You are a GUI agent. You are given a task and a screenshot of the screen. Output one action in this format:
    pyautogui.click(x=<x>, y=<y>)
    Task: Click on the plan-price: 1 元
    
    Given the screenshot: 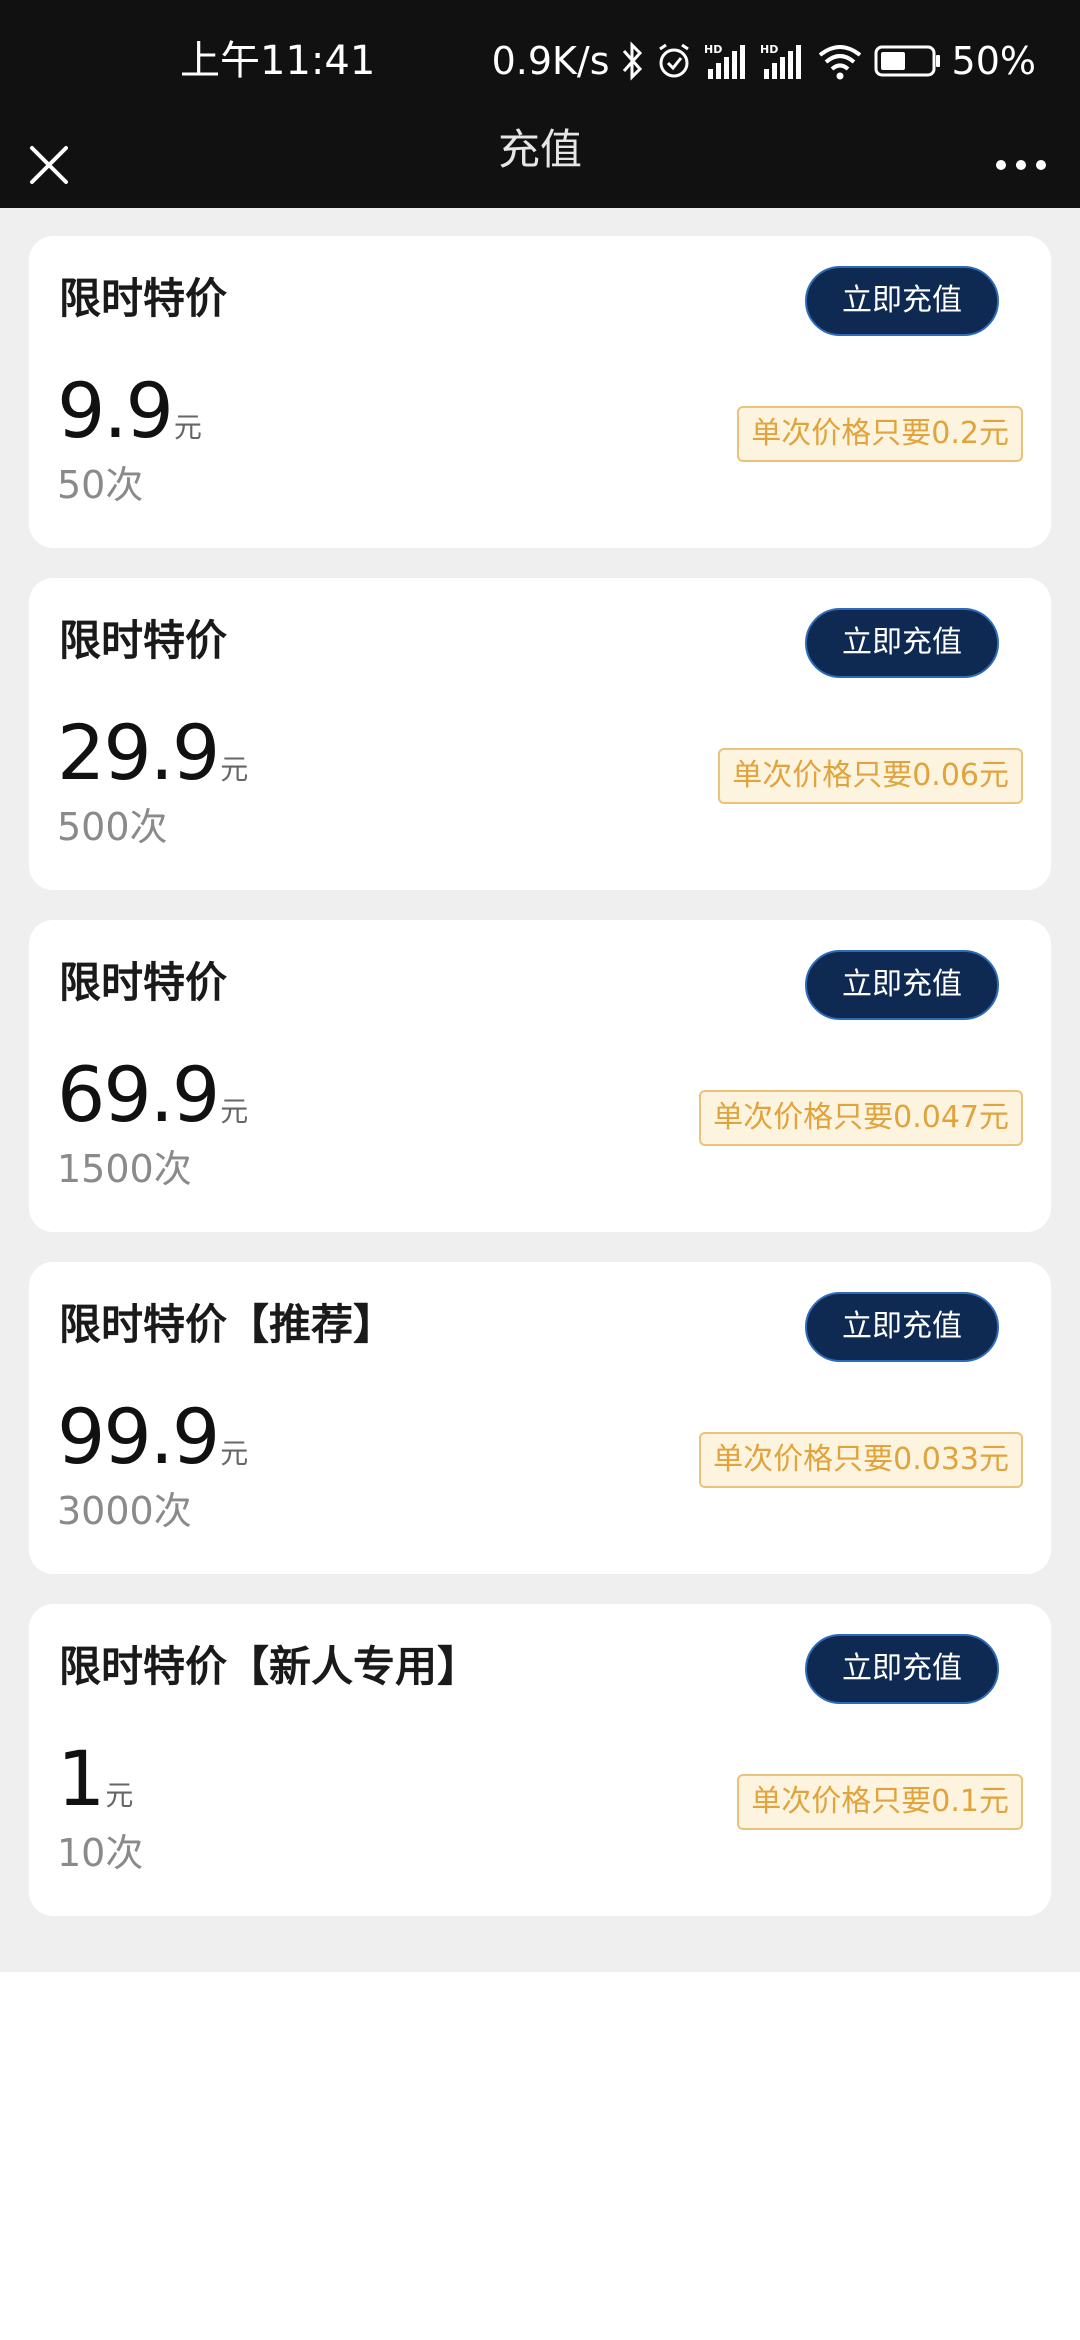 What is the action you would take?
    pyautogui.click(x=95, y=1779)
    